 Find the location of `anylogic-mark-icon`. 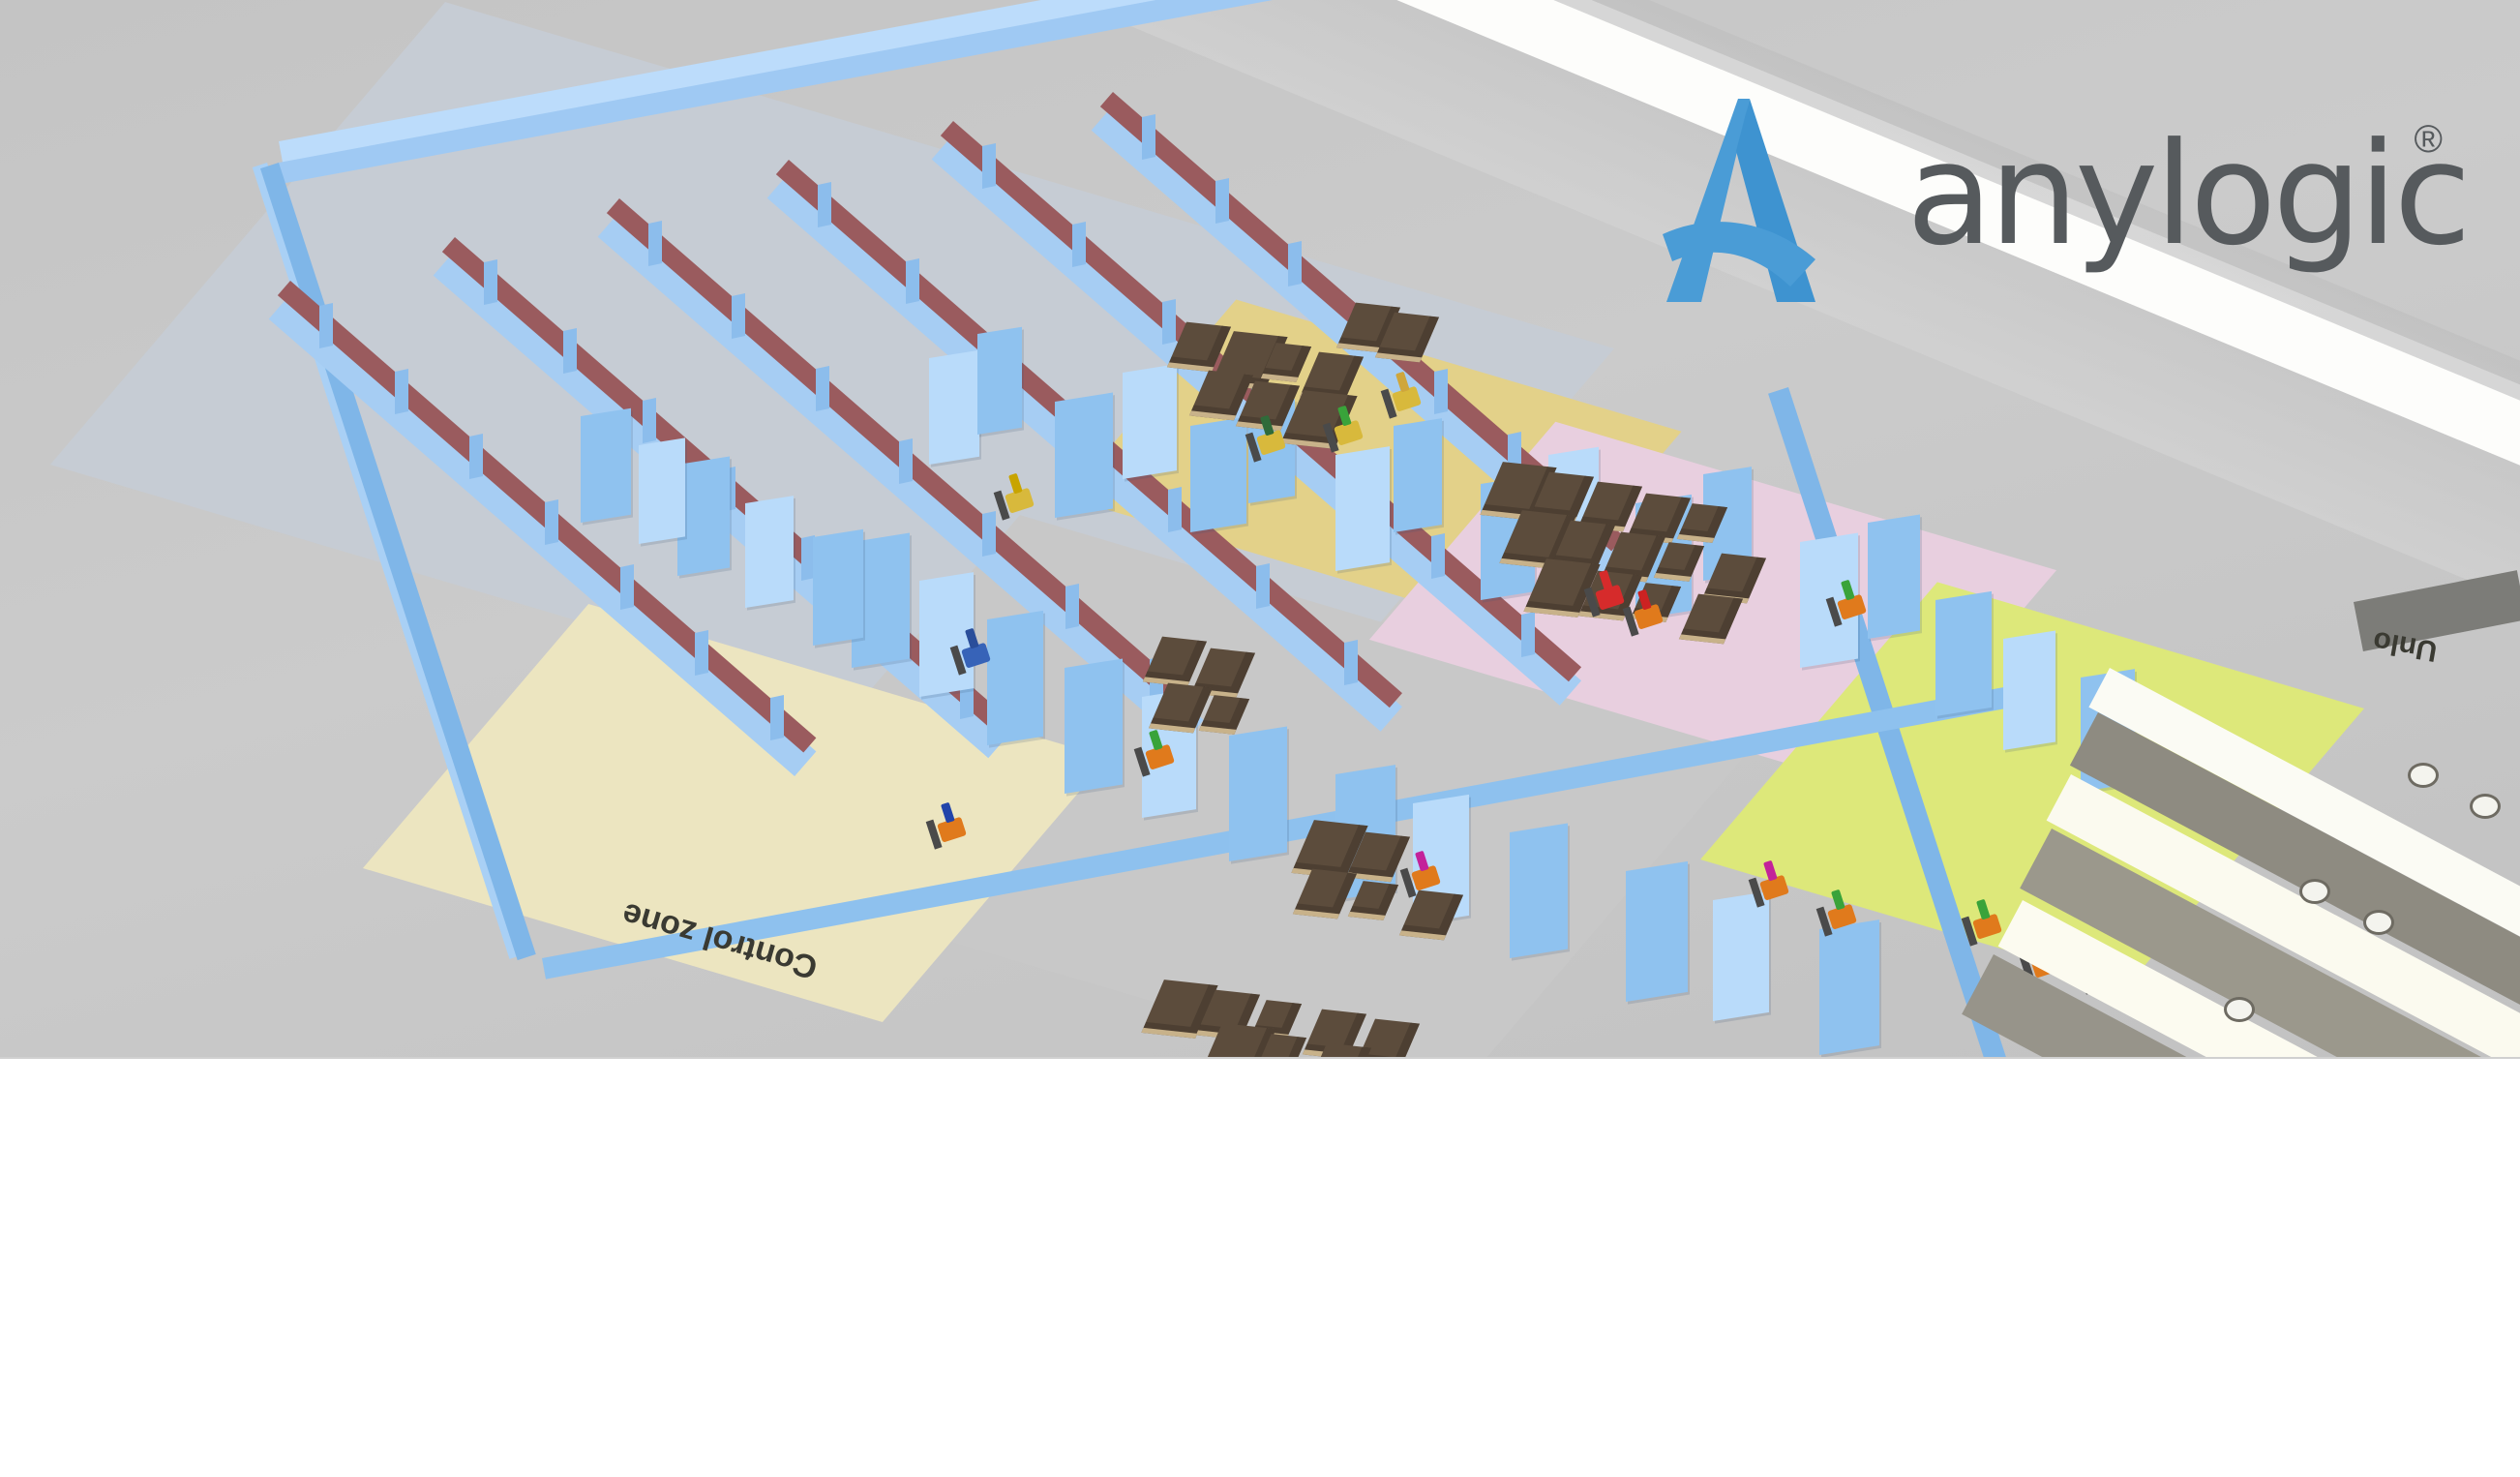

anylogic-mark-icon is located at coordinates (1739, 200).